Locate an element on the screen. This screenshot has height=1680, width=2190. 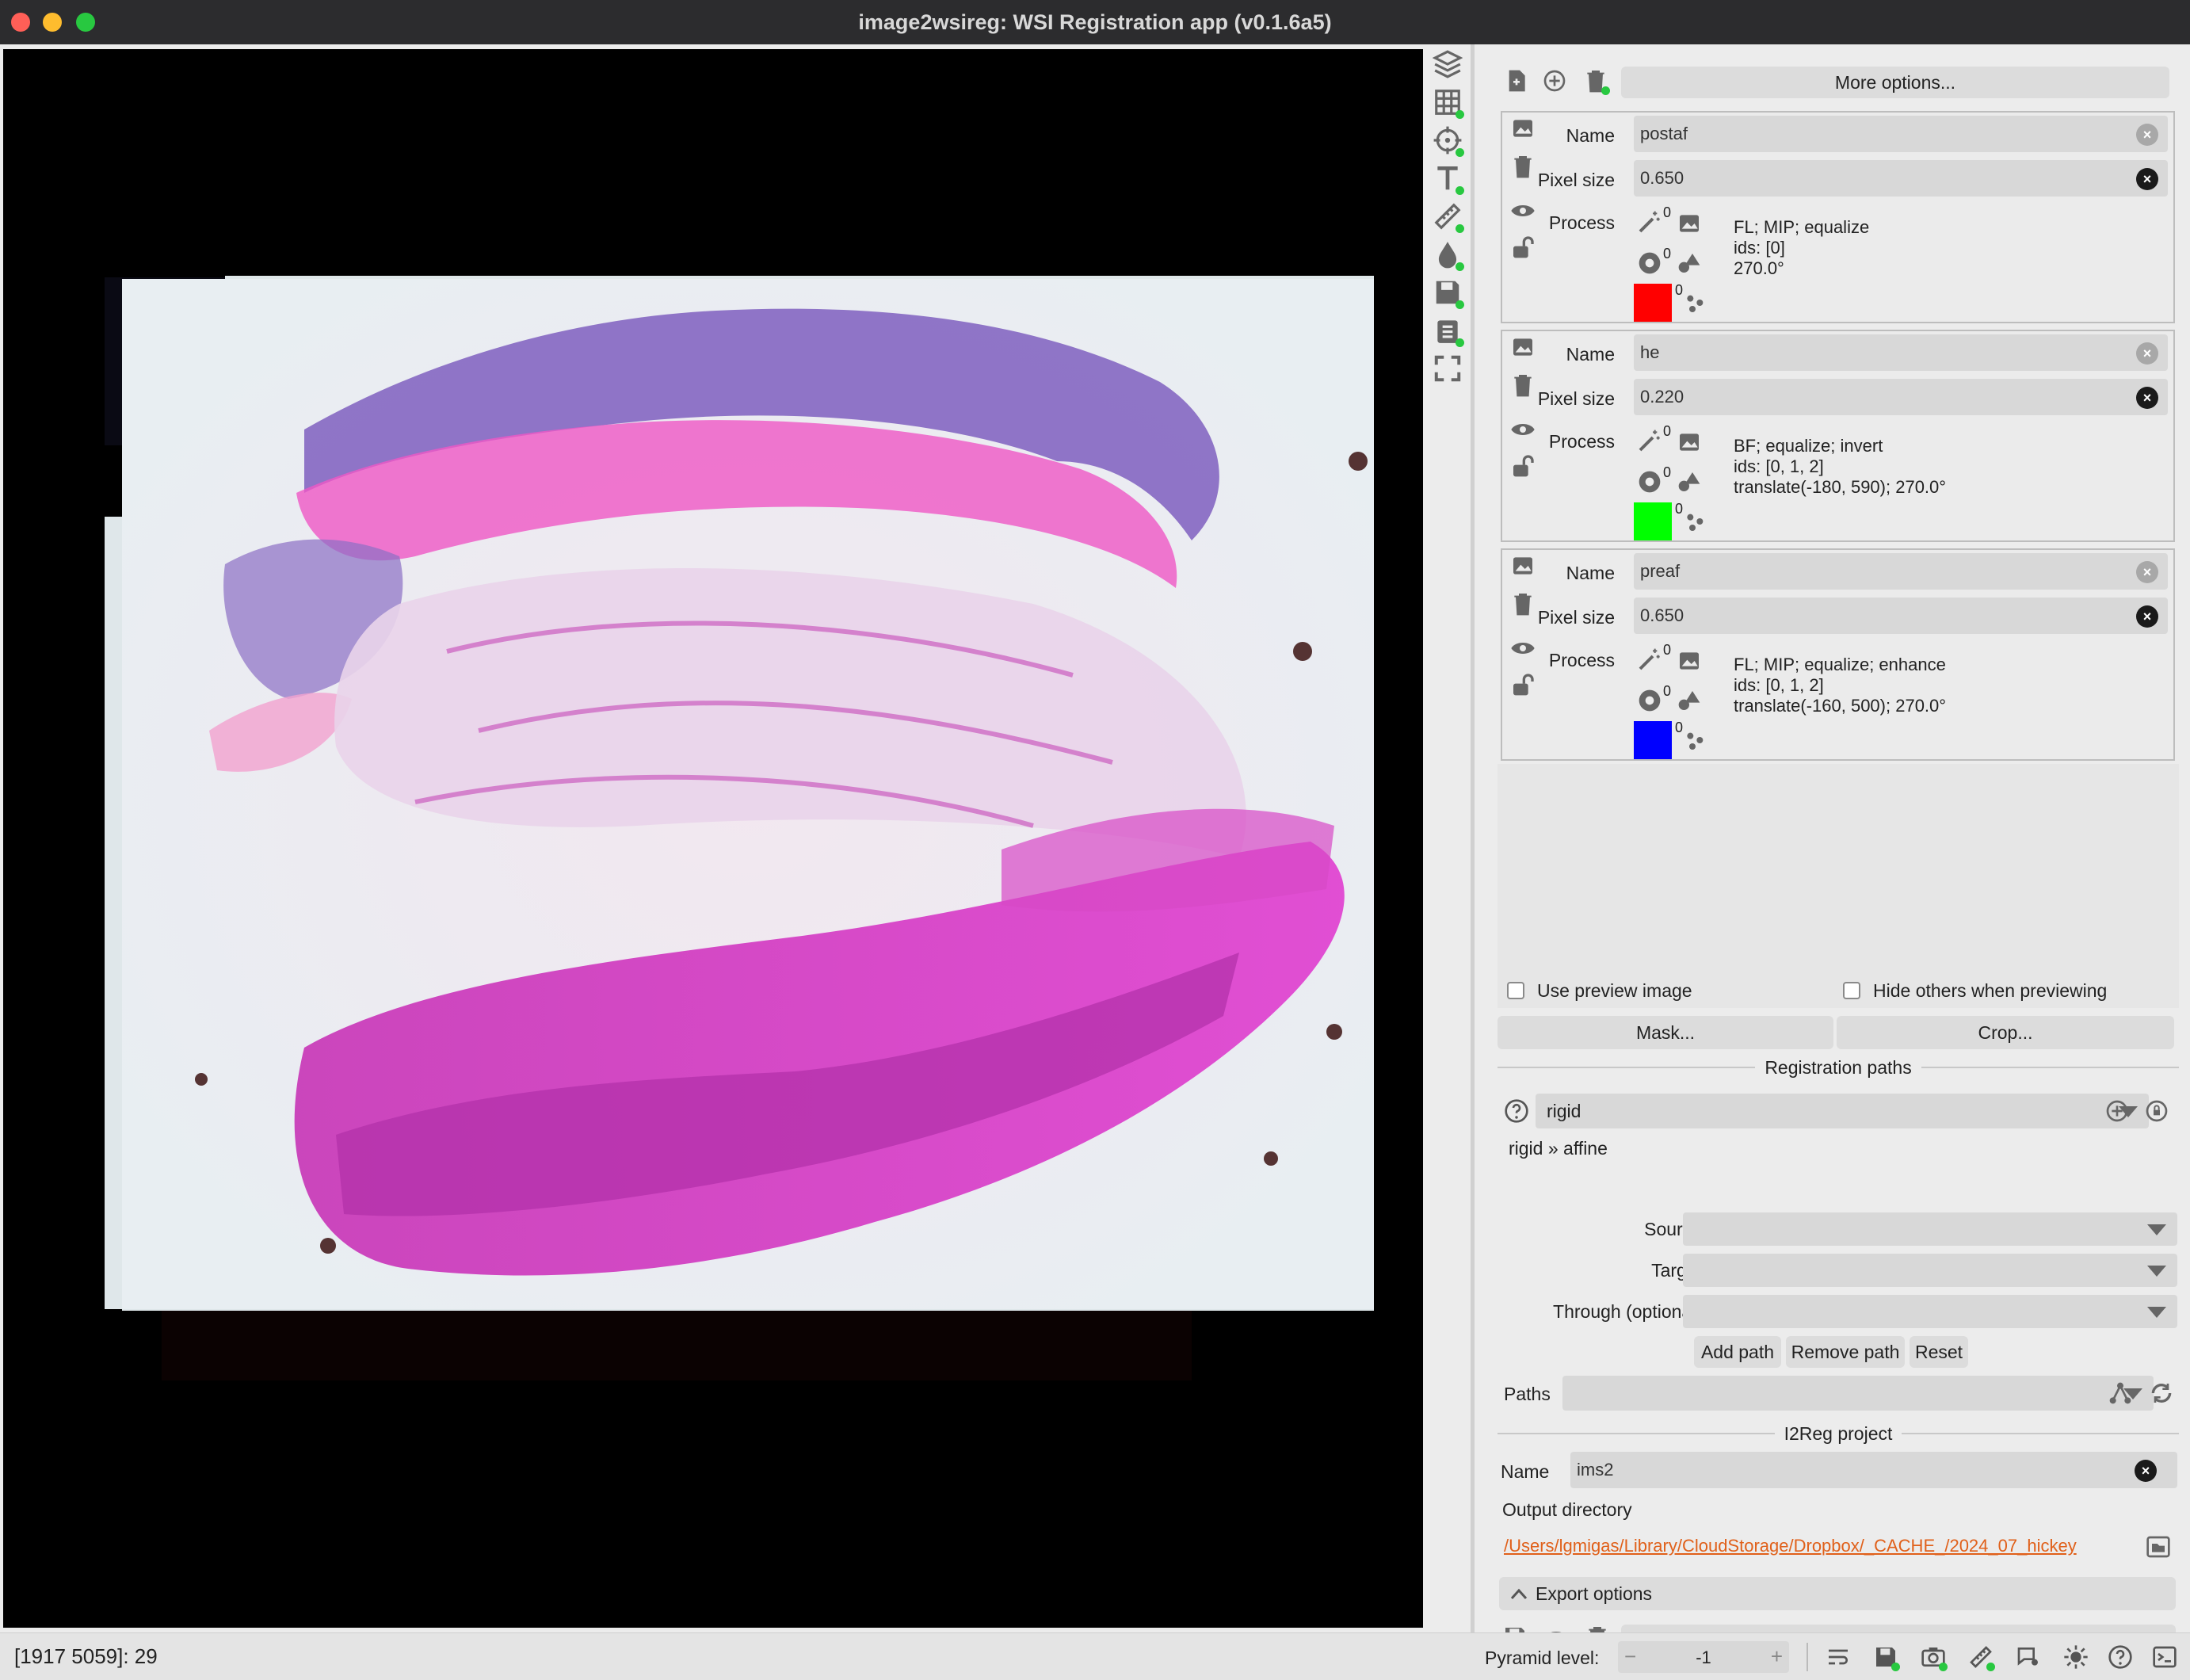
pixel-size-field: 0.220 is located at coordinates (1901, 397).